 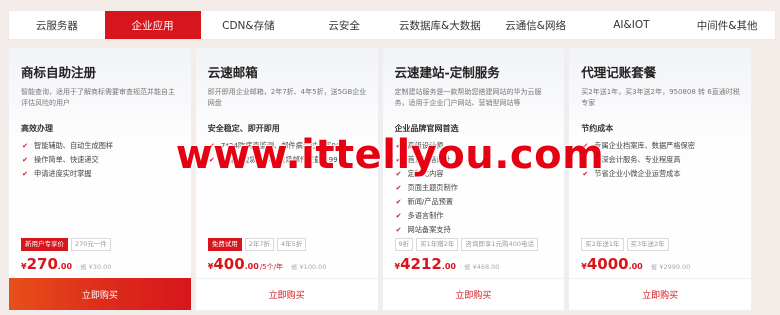 What do you see at coordinates (426, 128) in the screenshot?
I see `card-section-title: 企业品牌官网首选` at bounding box center [426, 128].